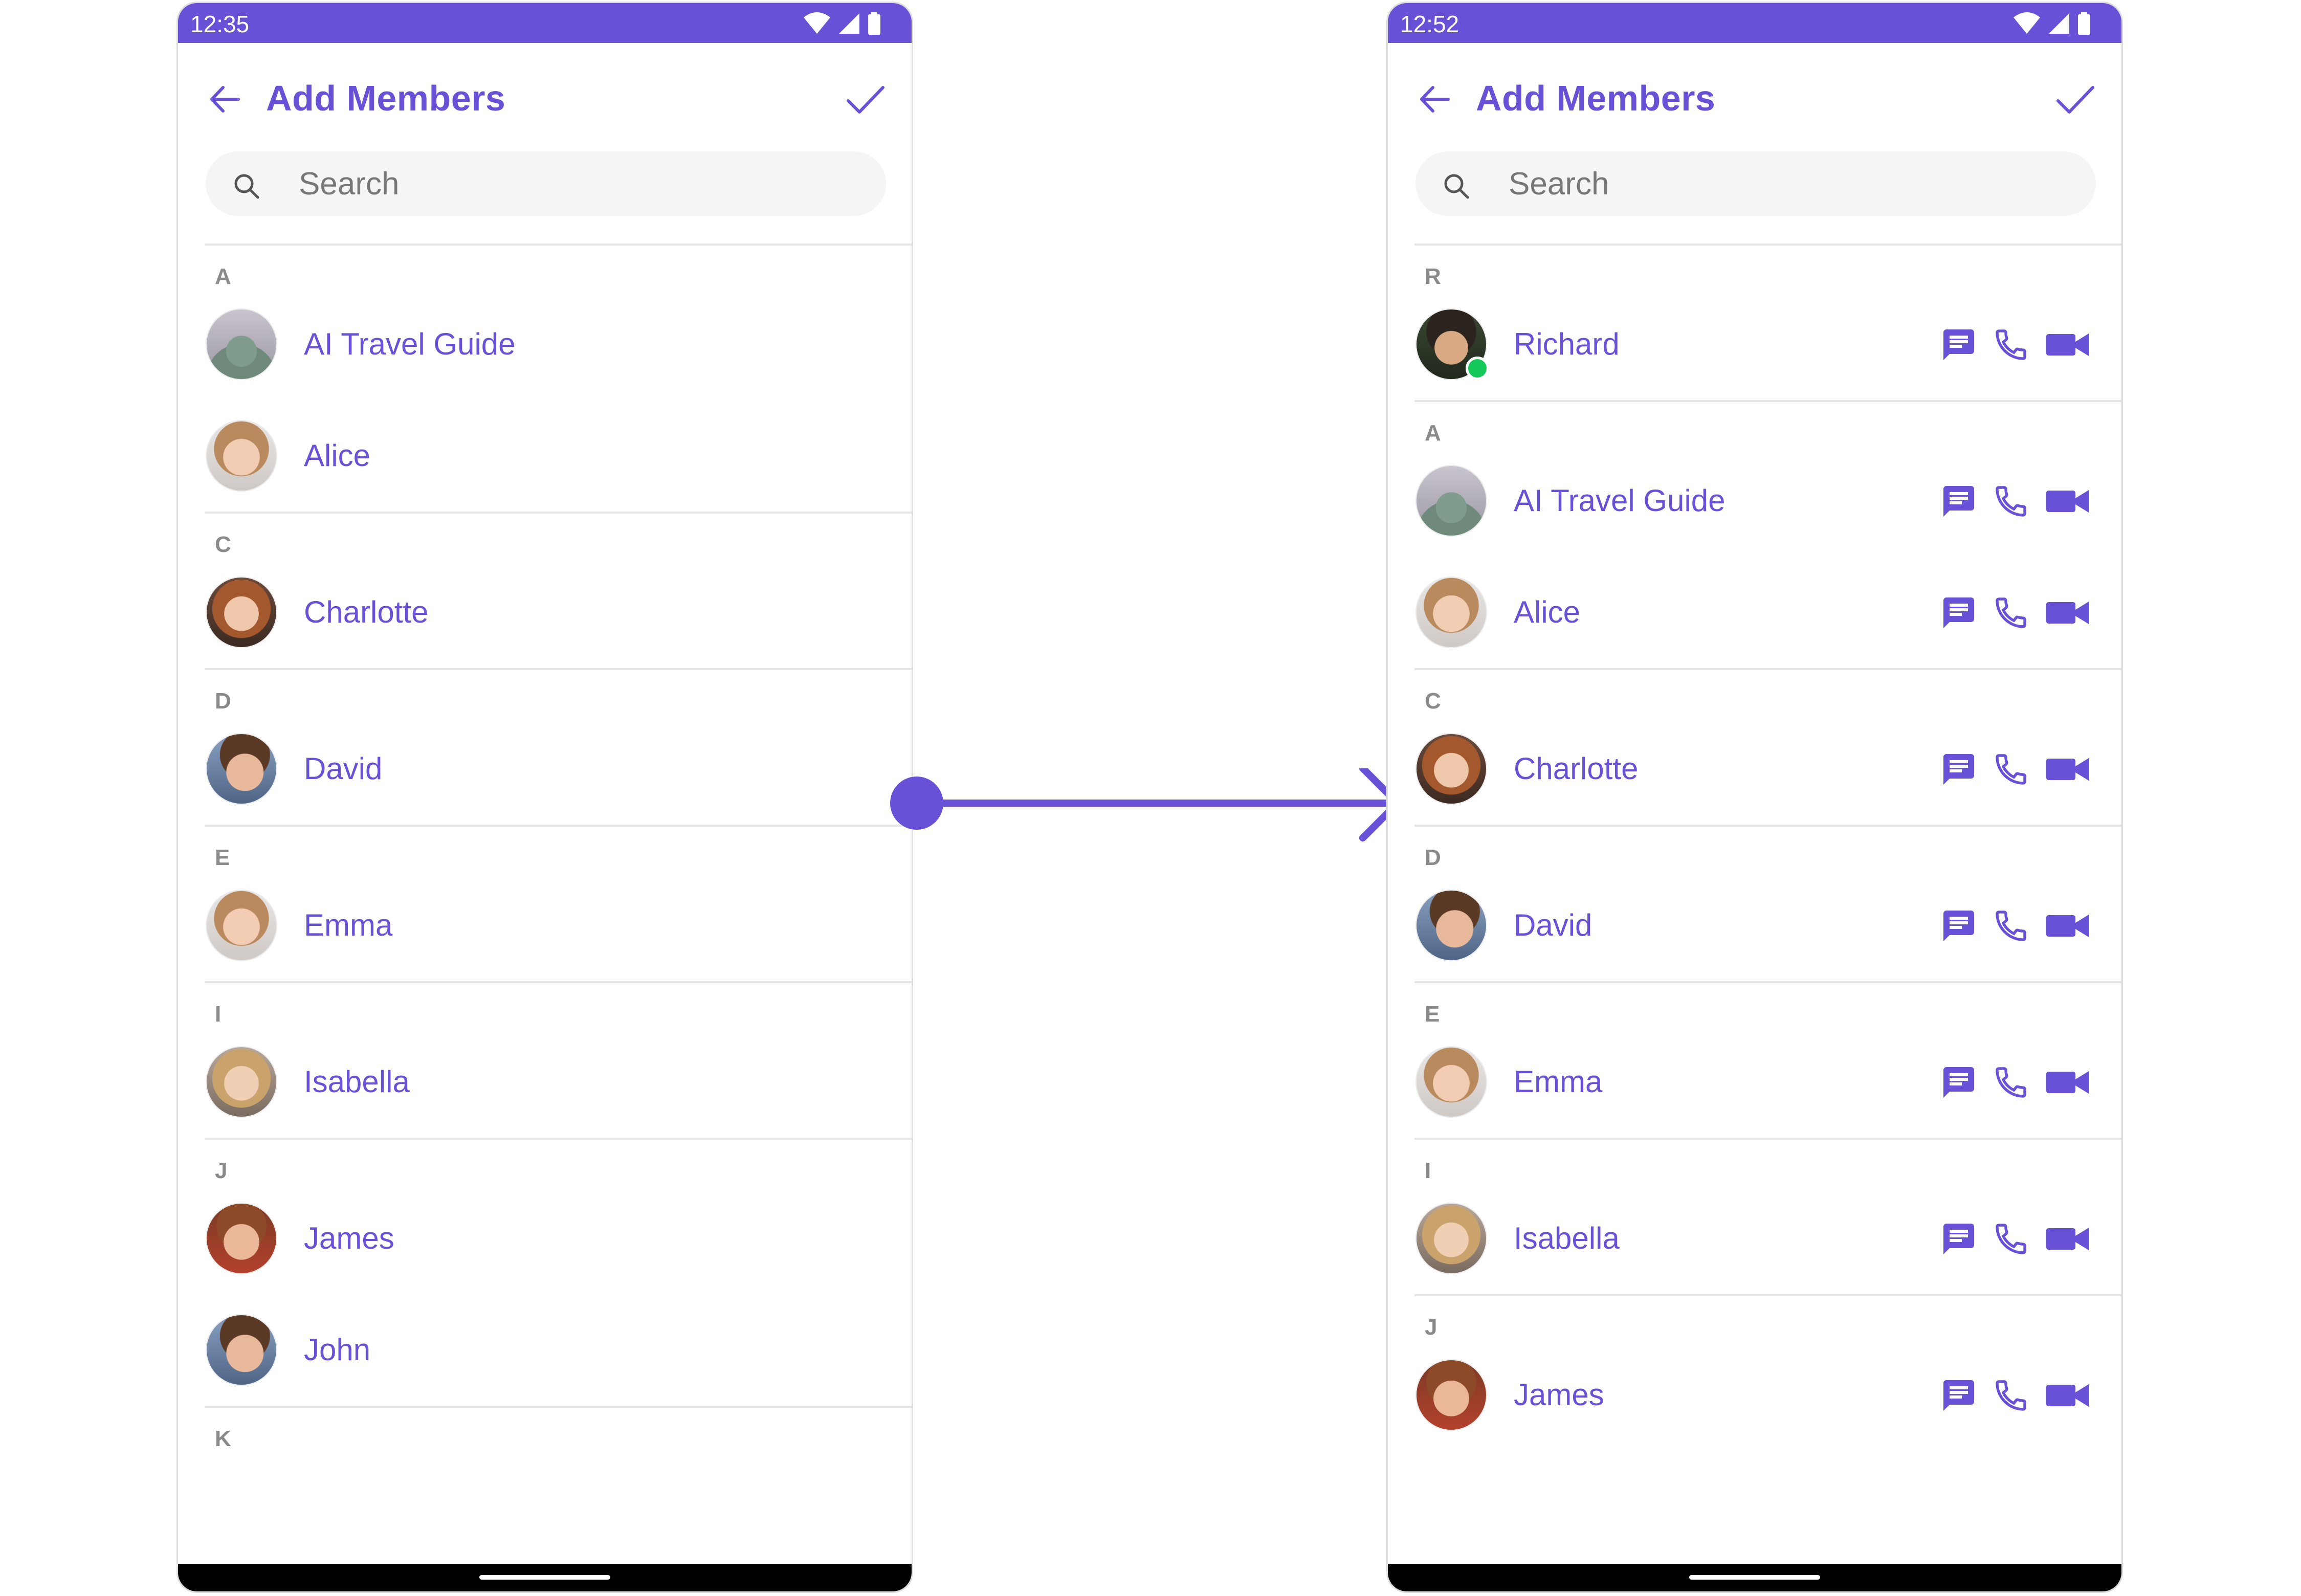 The image size is (2301, 1596). Describe the element at coordinates (223, 544) in the screenshot. I see `section-letter: C` at that location.